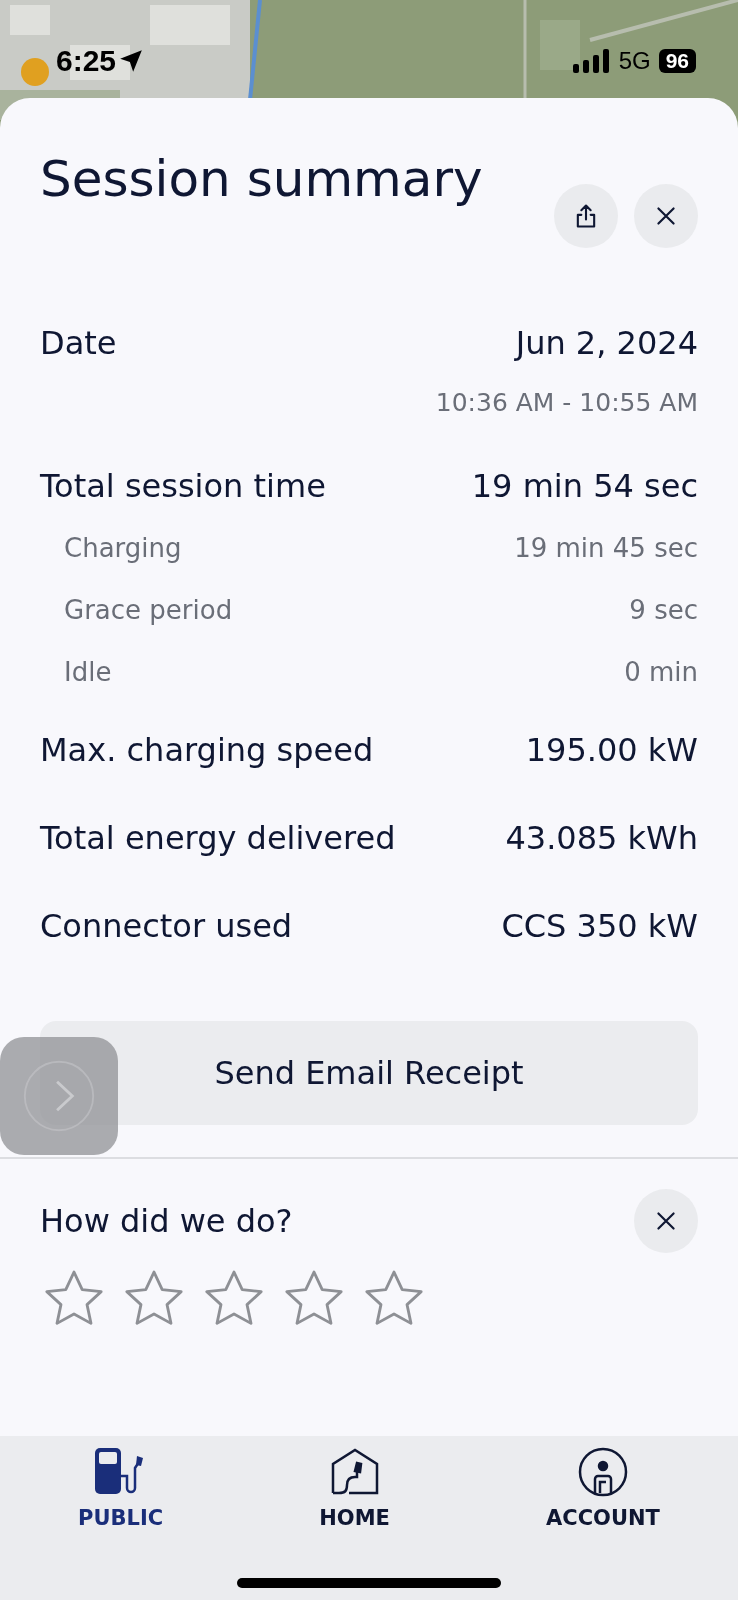  Describe the element at coordinates (183, 486) in the screenshot. I see `detail-label: Total session time` at that location.